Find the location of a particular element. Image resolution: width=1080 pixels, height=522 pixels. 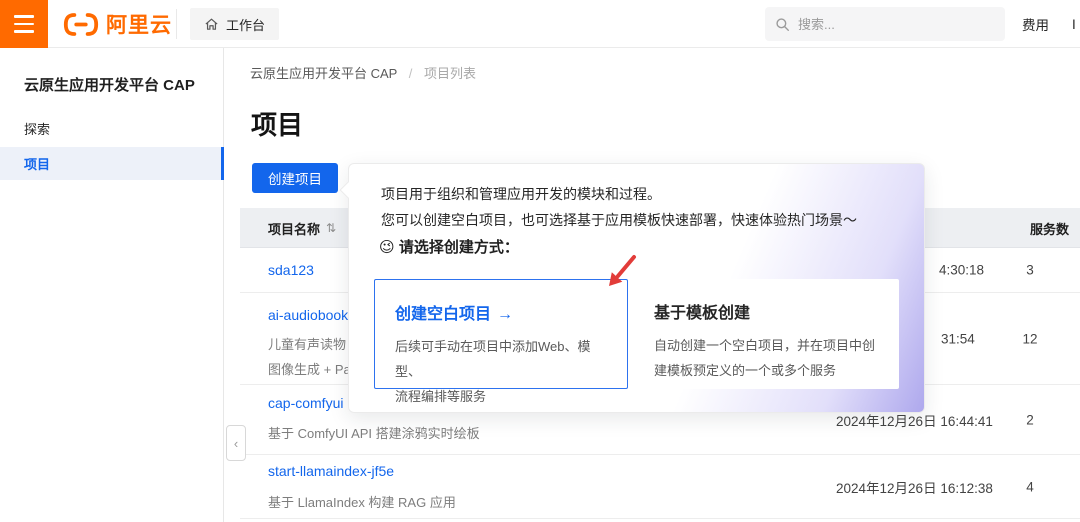

clipped-menu-item: I is located at coordinates (1074, 24).